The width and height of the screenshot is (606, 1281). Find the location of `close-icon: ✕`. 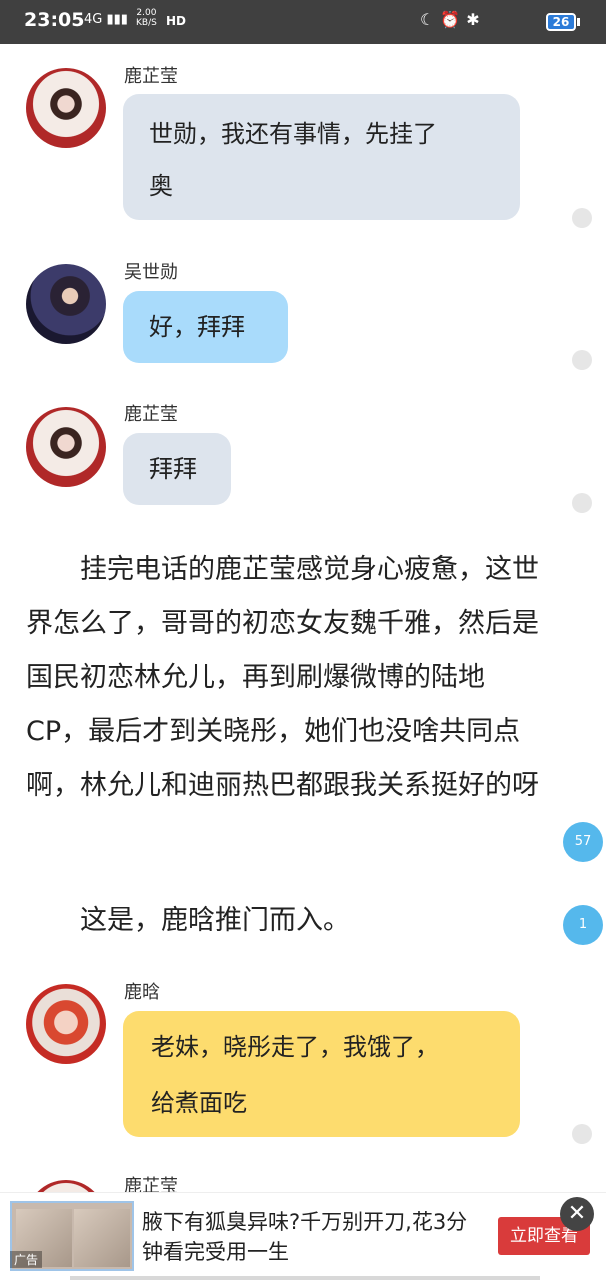

close-icon: ✕ is located at coordinates (577, 1214).